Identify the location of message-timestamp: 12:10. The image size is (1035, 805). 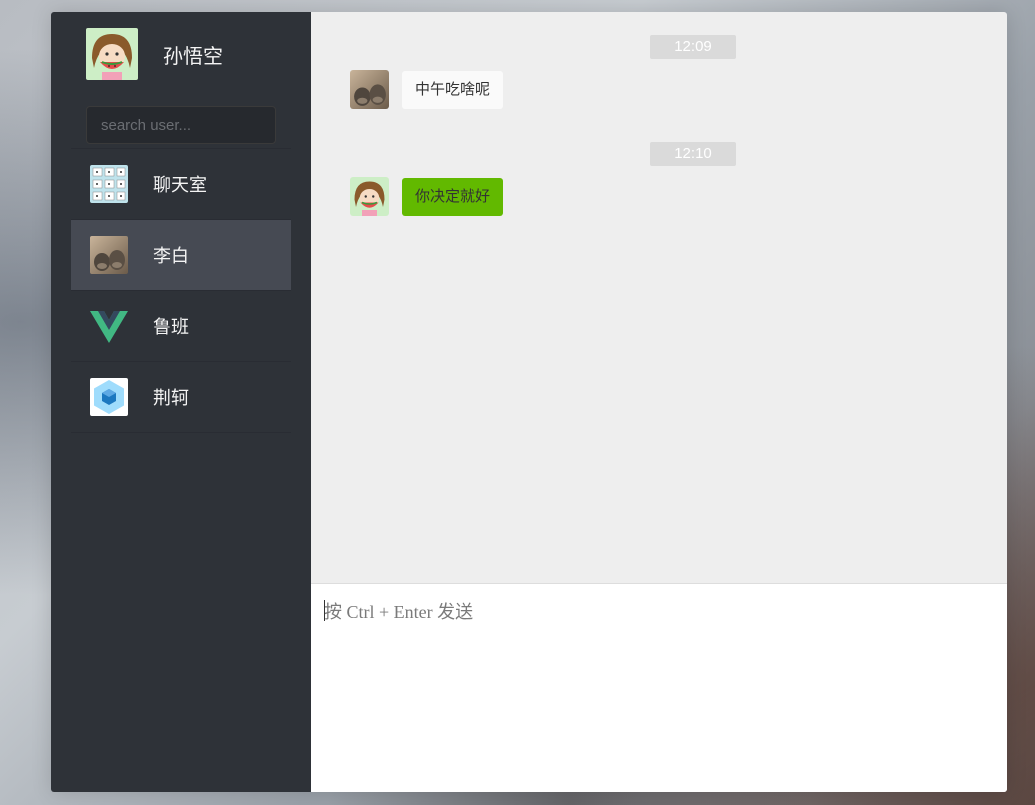
(693, 154).